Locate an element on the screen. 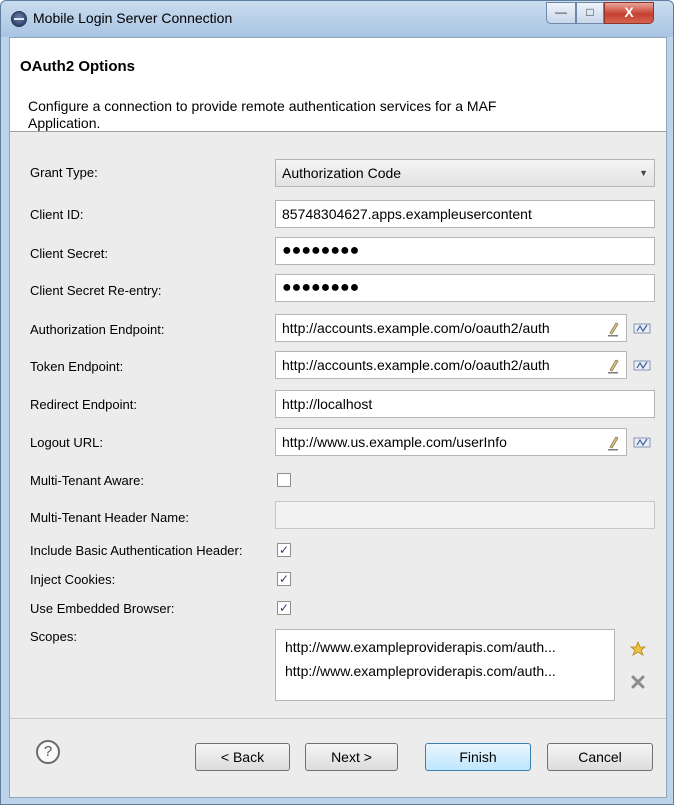  app-icon is located at coordinates (19, 19).